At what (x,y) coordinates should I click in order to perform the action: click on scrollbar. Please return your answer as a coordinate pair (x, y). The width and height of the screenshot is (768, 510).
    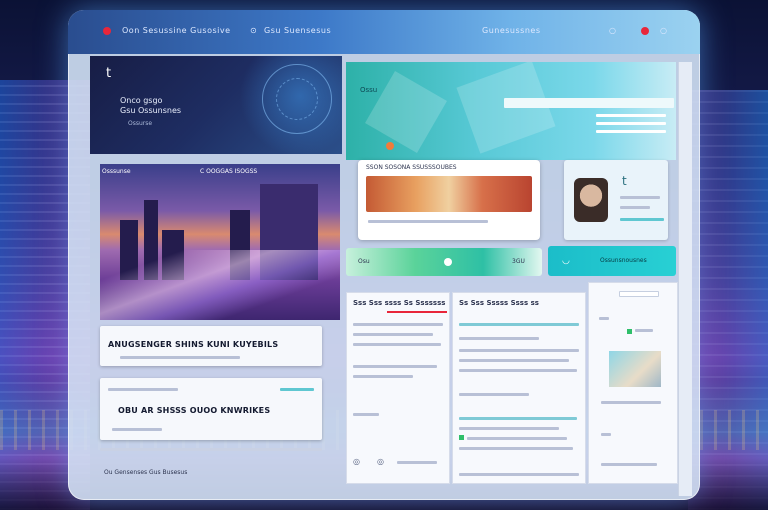
    Looking at the image, I should click on (685, 279).